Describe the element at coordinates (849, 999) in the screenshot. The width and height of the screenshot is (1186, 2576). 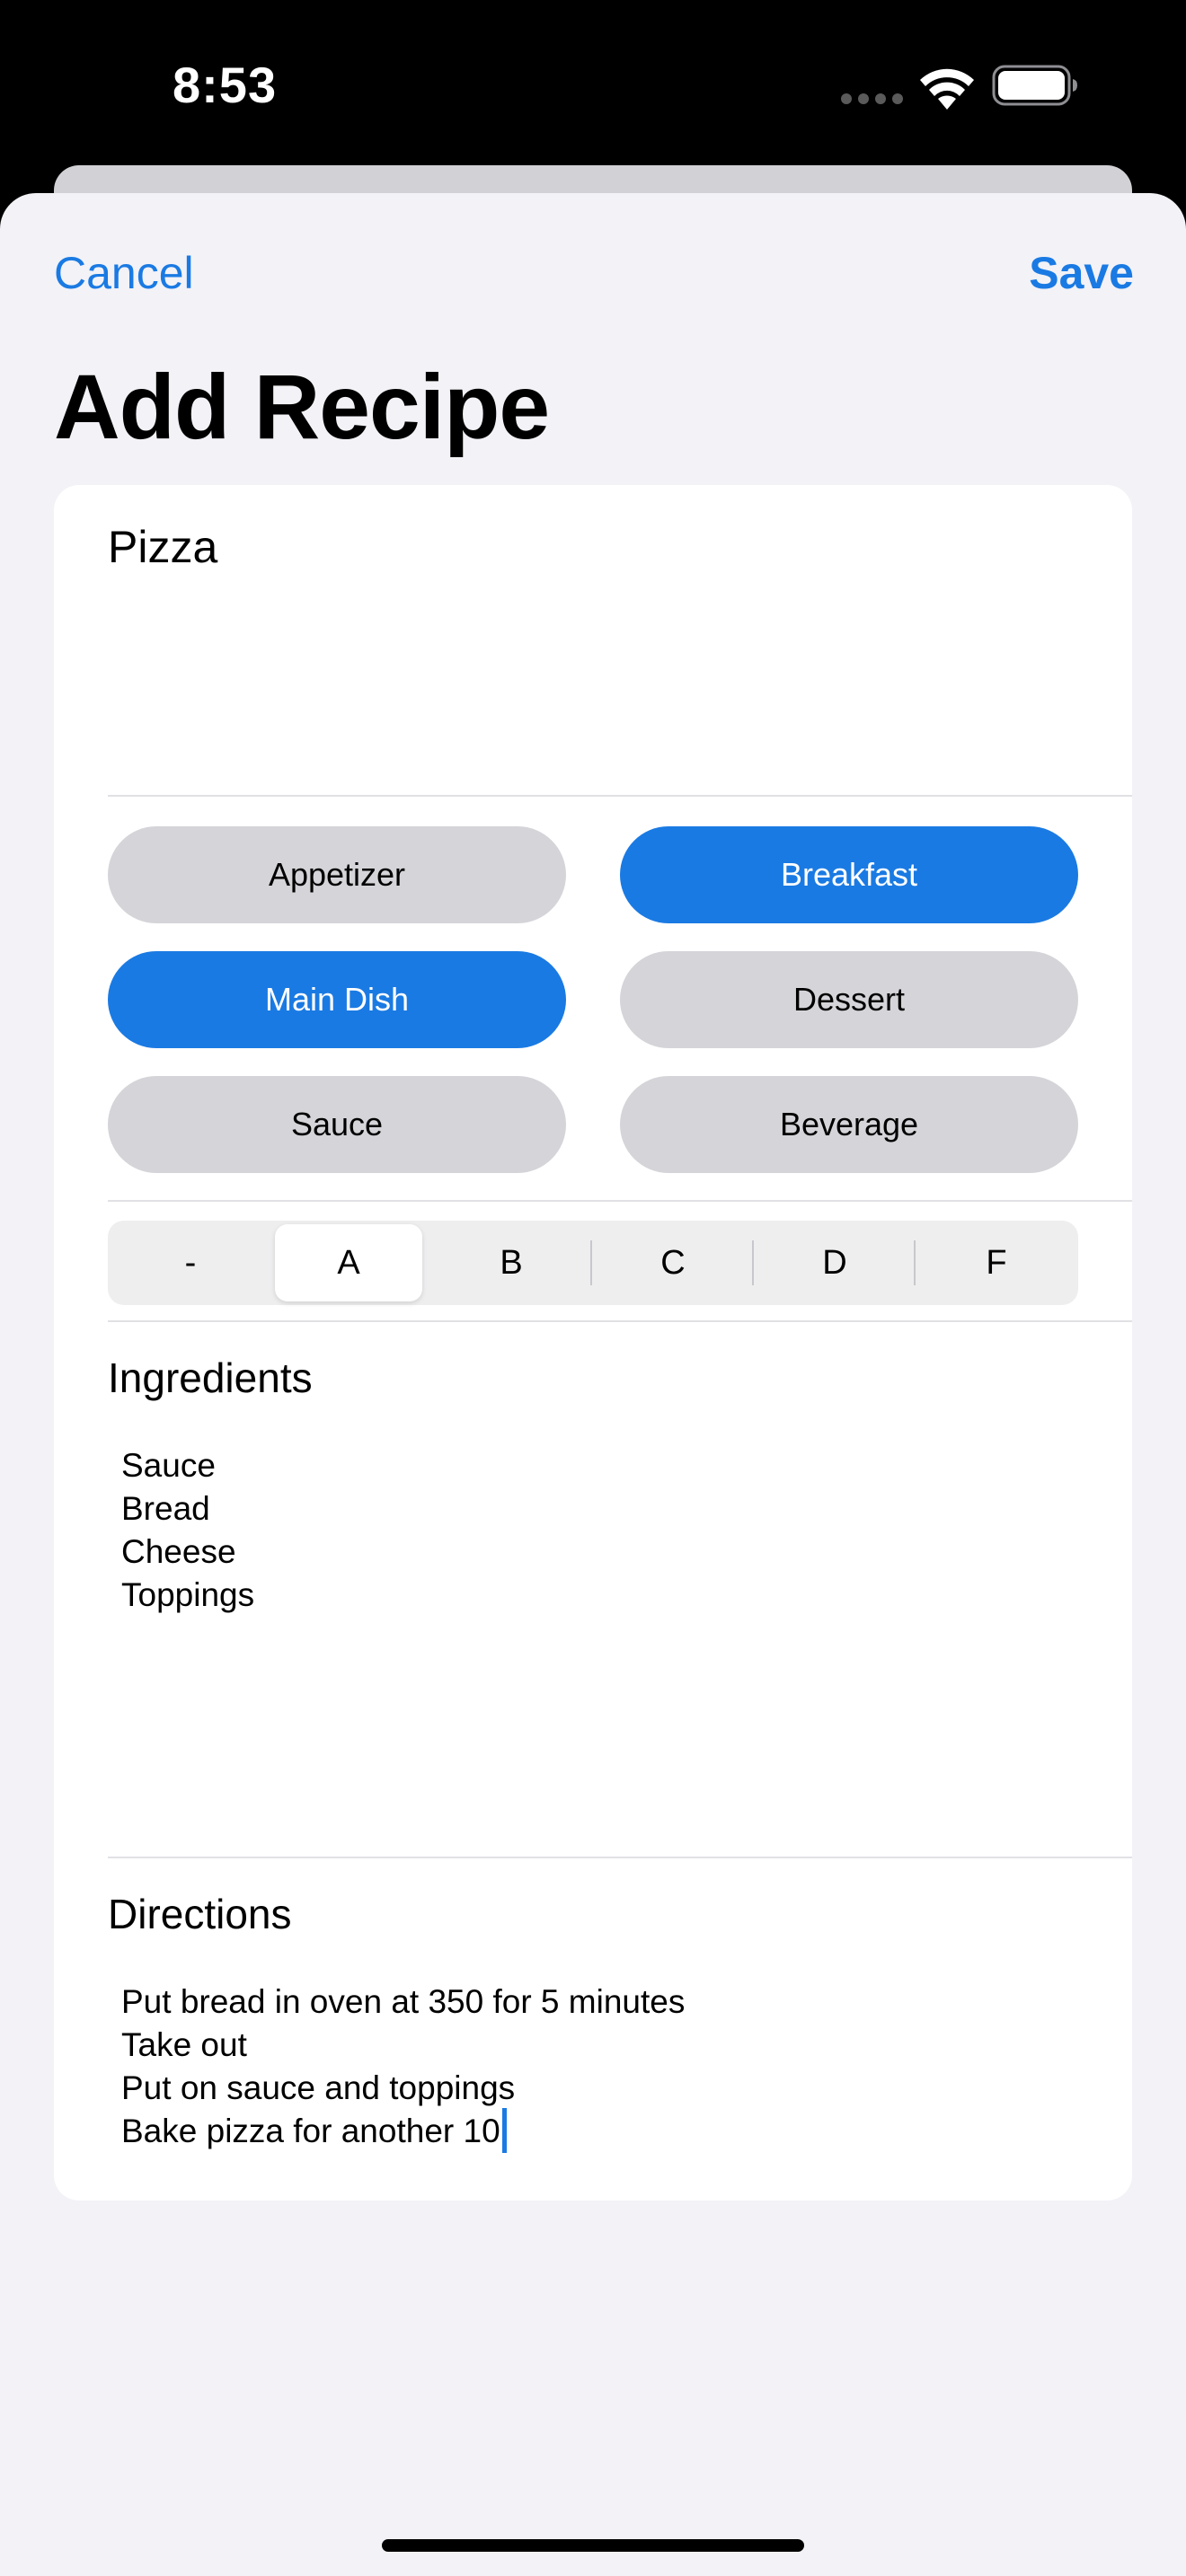
I see `category-dessert-button: Dessert` at that location.